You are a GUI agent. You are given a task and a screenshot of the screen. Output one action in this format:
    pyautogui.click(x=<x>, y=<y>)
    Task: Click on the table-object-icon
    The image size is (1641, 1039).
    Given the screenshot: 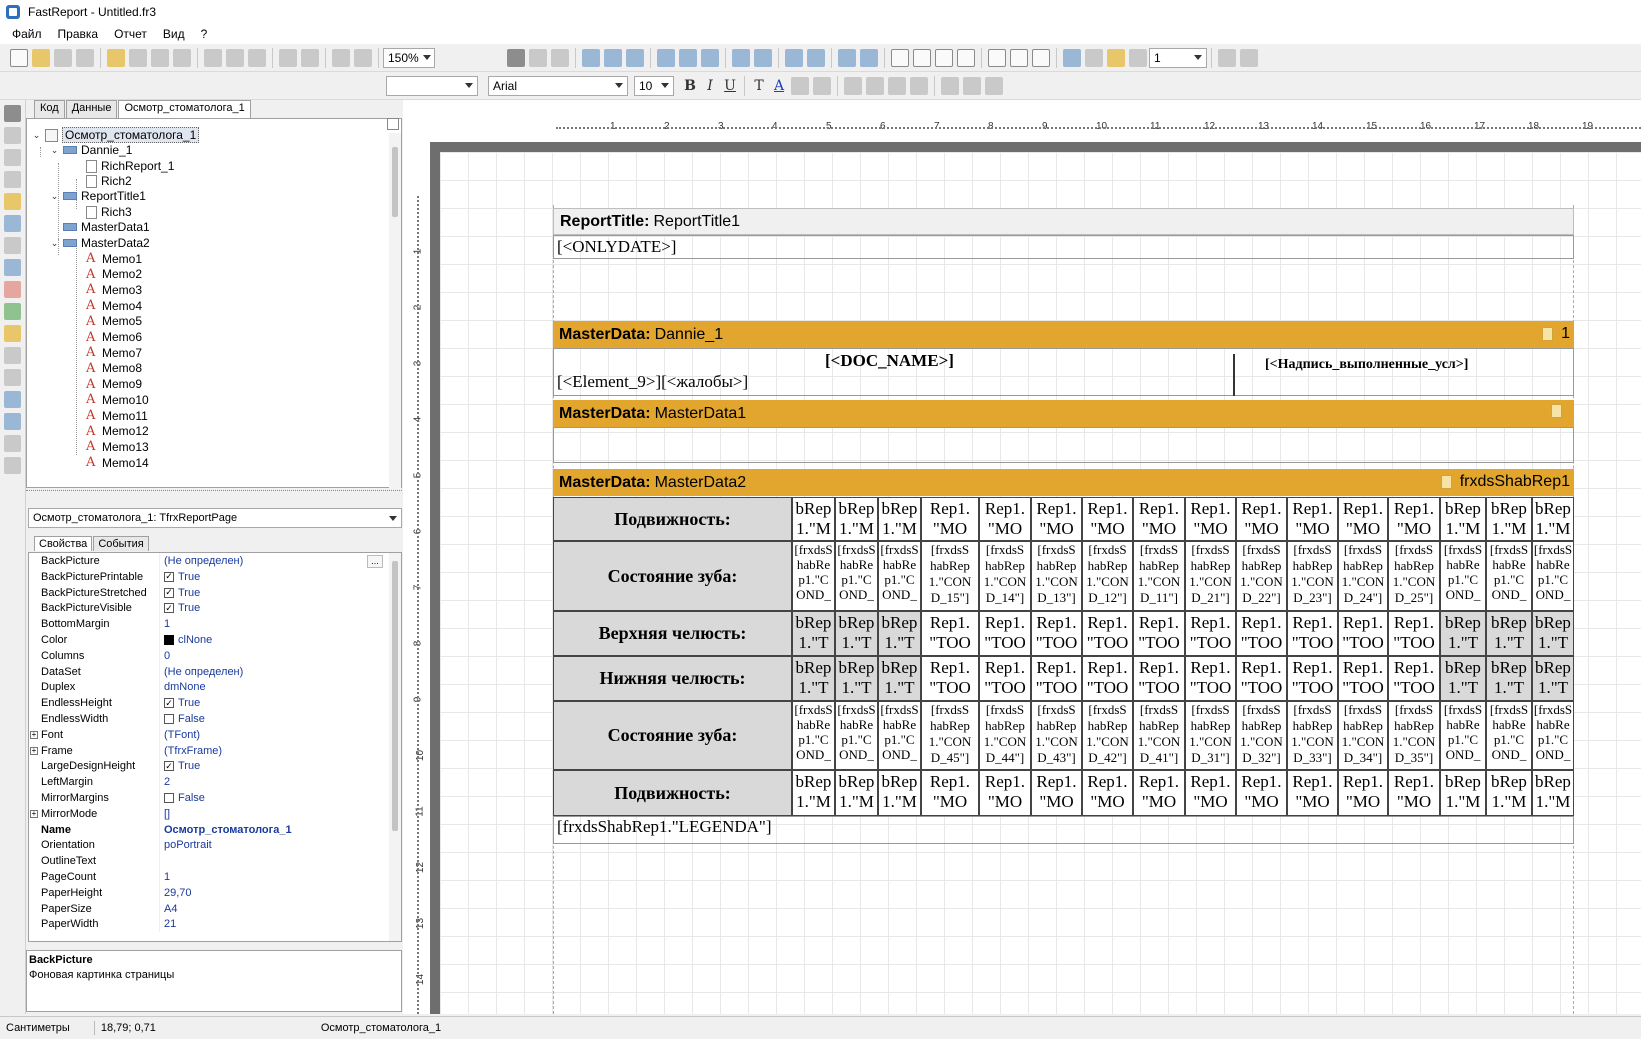 What is the action you would take?
    pyautogui.click(x=12, y=377)
    